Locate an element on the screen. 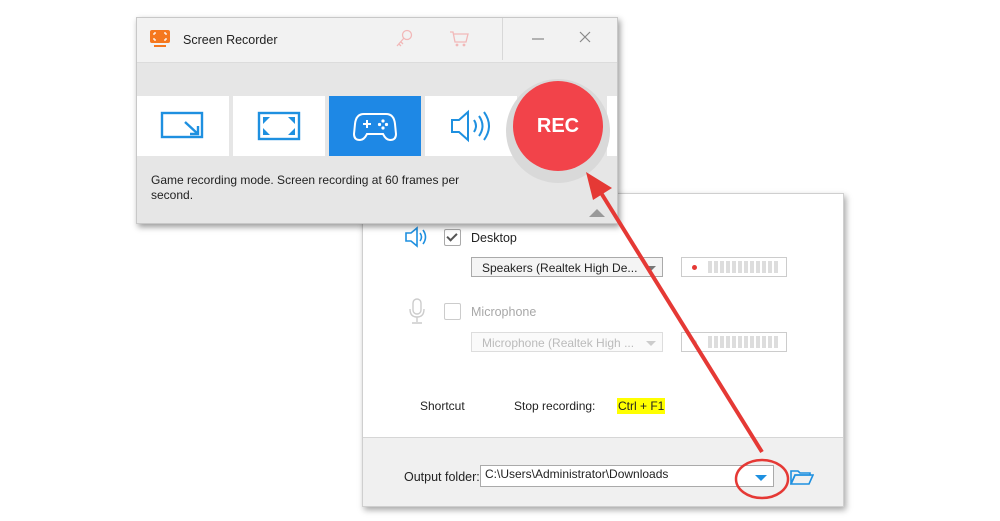 Image resolution: width=1000 pixels, height=521 pixels. annotation-arrow-head is located at coordinates (599, 186).